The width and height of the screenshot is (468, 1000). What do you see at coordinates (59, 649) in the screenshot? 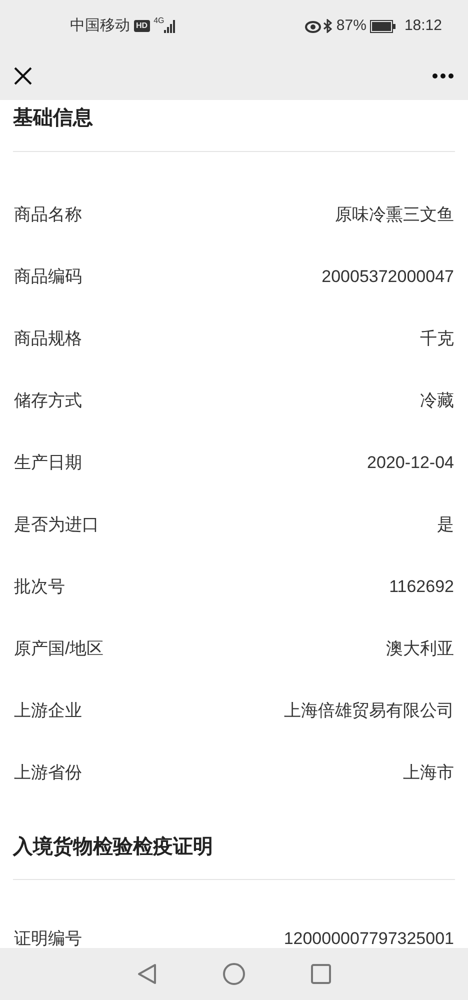
I see `field-label: 原产国/地区` at bounding box center [59, 649].